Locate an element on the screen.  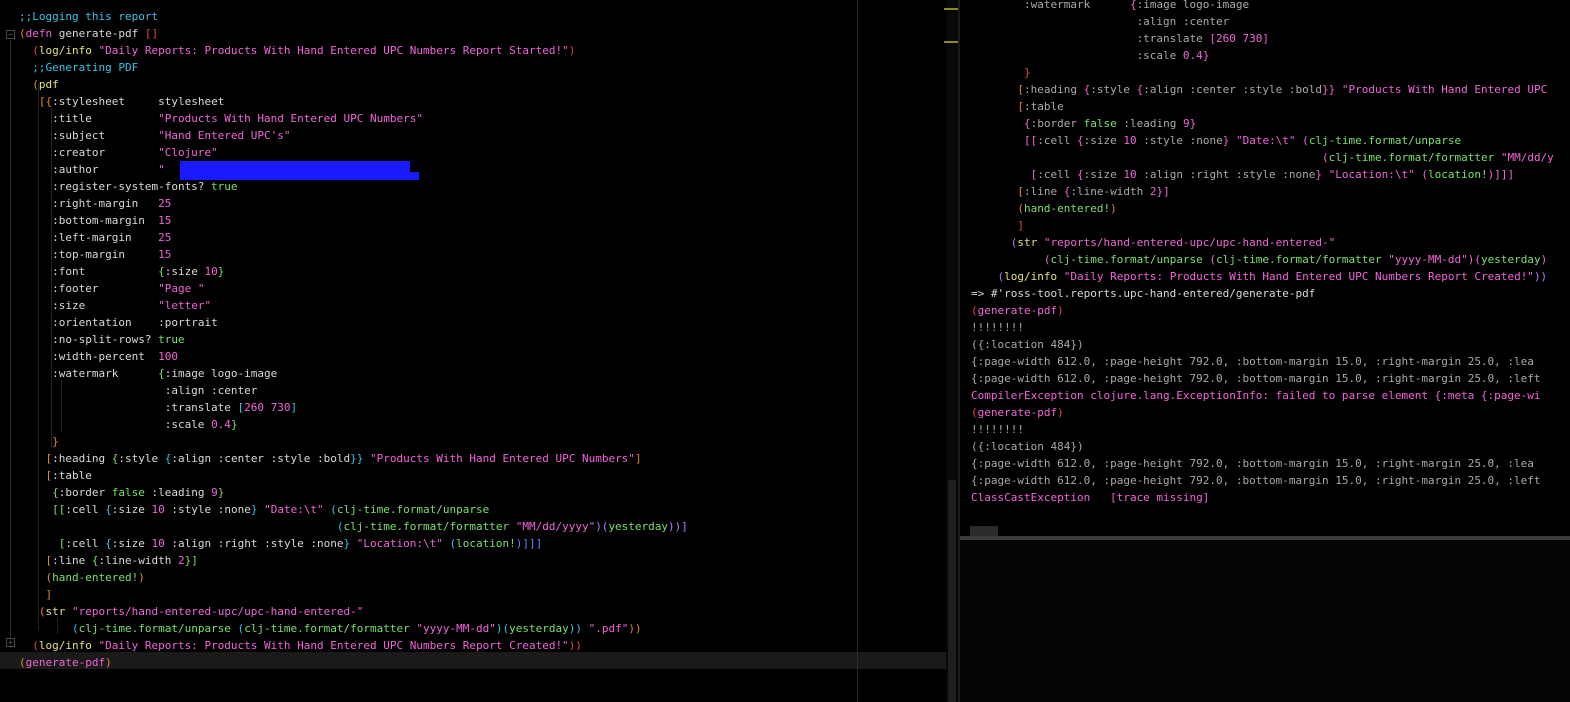
code-line: :width-percent 100 is located at coordinates (98, 356).